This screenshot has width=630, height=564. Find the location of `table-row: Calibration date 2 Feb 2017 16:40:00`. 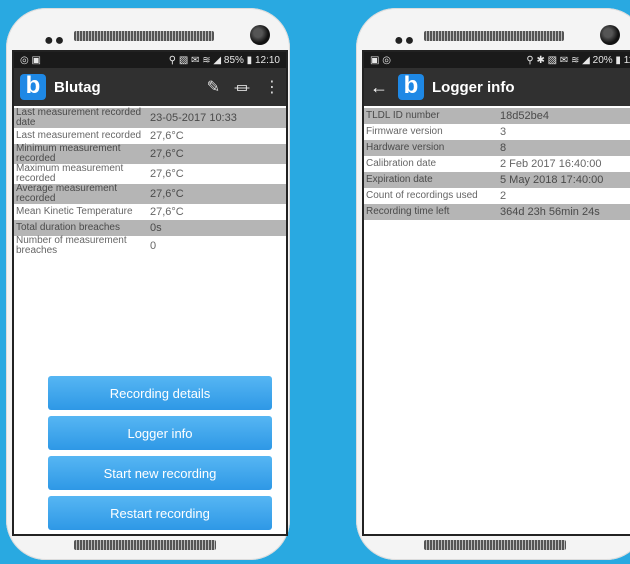

table-row: Calibration date 2 Feb 2017 16:40:00 is located at coordinates (497, 164).